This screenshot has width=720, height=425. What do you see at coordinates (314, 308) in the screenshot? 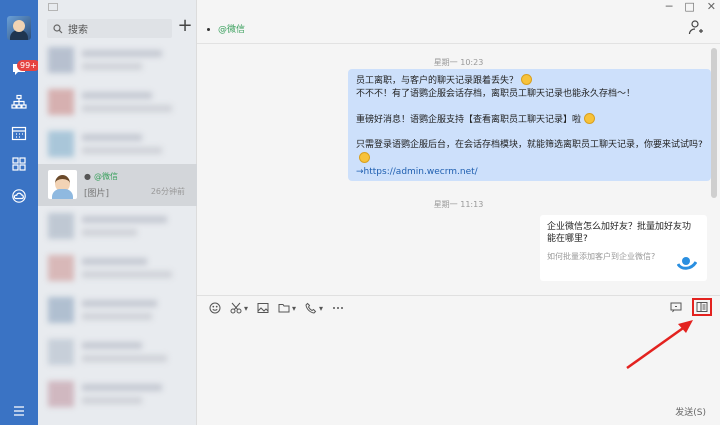
I see `phone-icon: ▾` at bounding box center [314, 308].